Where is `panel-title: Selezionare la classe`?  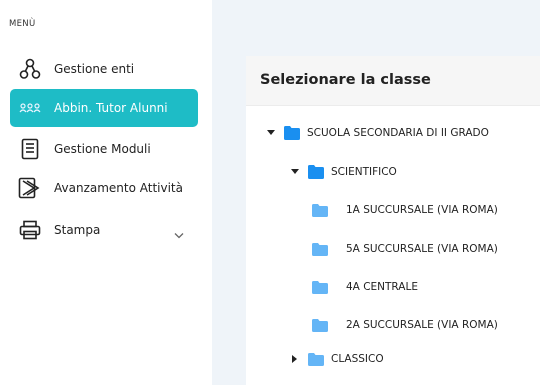 panel-title: Selezionare la classe is located at coordinates (345, 80).